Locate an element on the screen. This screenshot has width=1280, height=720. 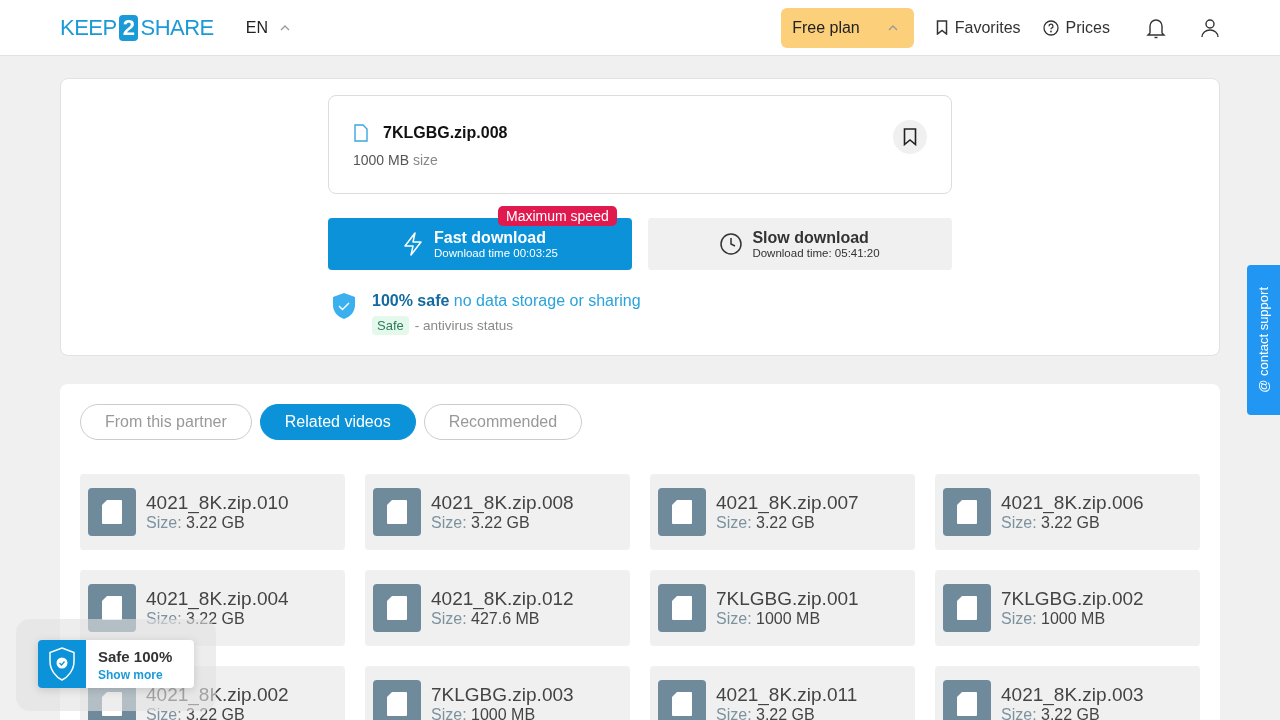
file-card: 4021_8K.zip.012 Size: 427.6 MB is located at coordinates (497, 608).